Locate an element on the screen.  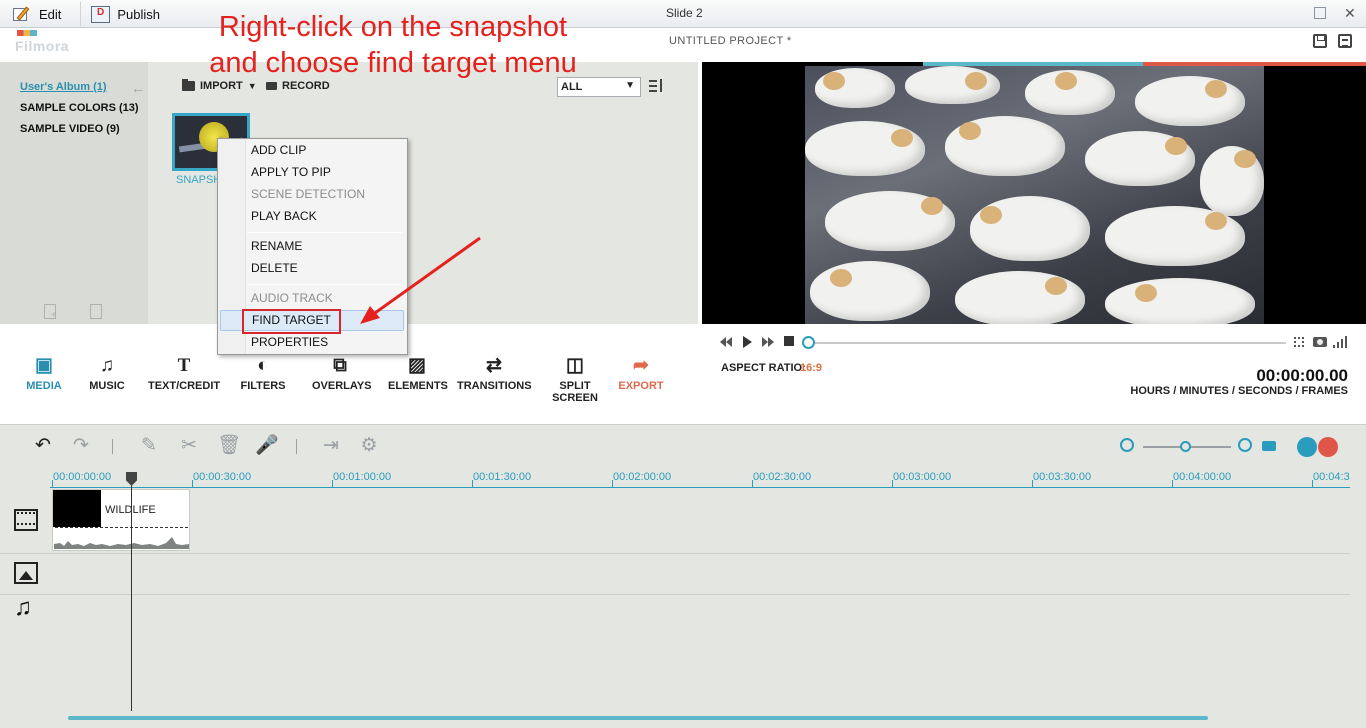
tab-music: ♫ MUSIC is located at coordinates (107, 375).